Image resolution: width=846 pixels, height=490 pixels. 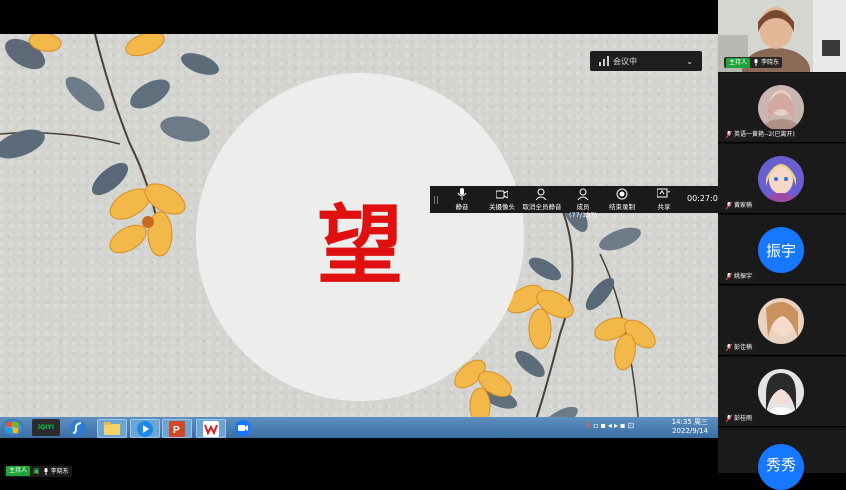 I want to click on wps-app-icon, so click(x=211, y=428).